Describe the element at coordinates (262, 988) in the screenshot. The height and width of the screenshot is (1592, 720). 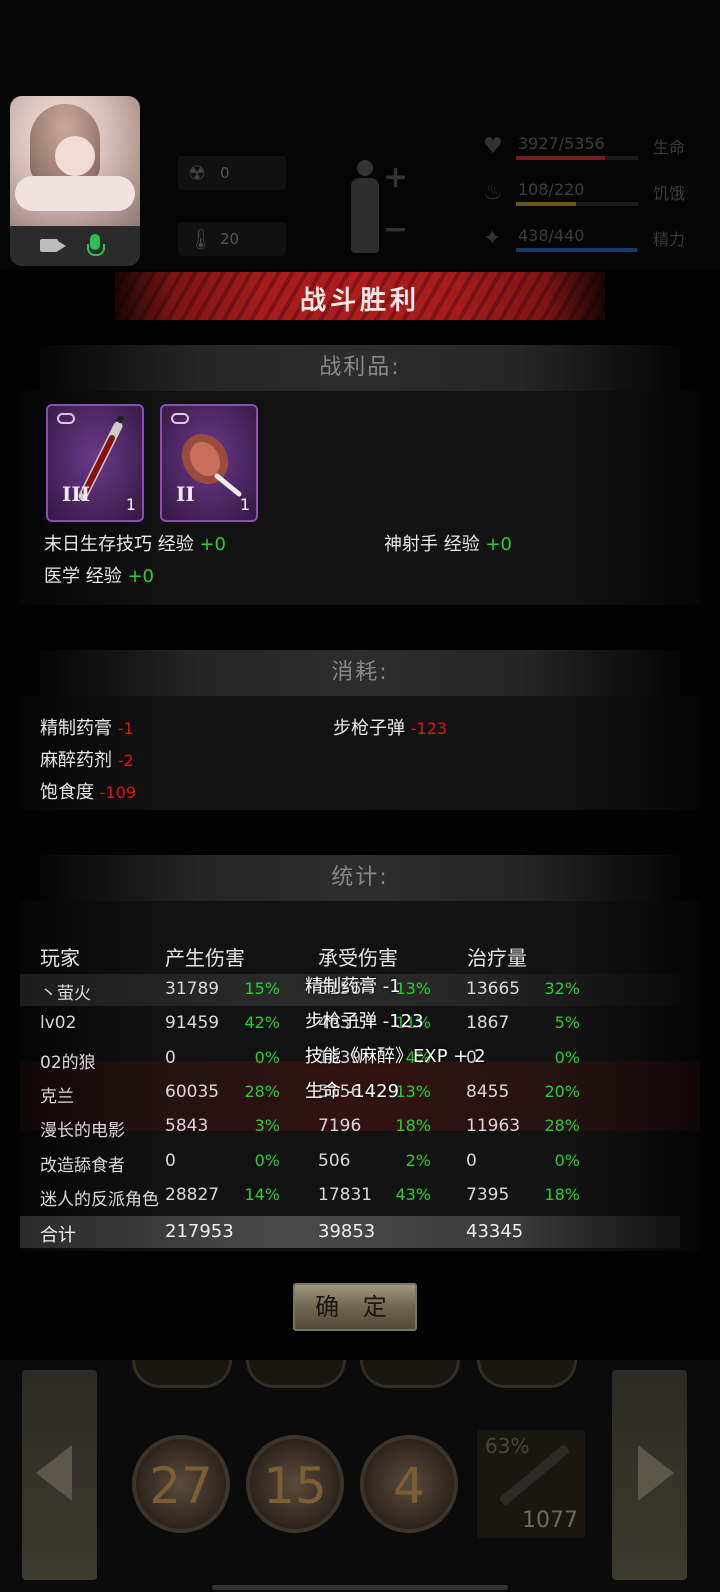
I see `damage-dealt-pct: 15%` at that location.